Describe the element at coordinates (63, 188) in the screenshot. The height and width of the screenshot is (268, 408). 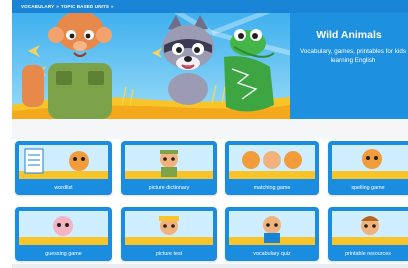
I see `tile-label: wordlist` at that location.